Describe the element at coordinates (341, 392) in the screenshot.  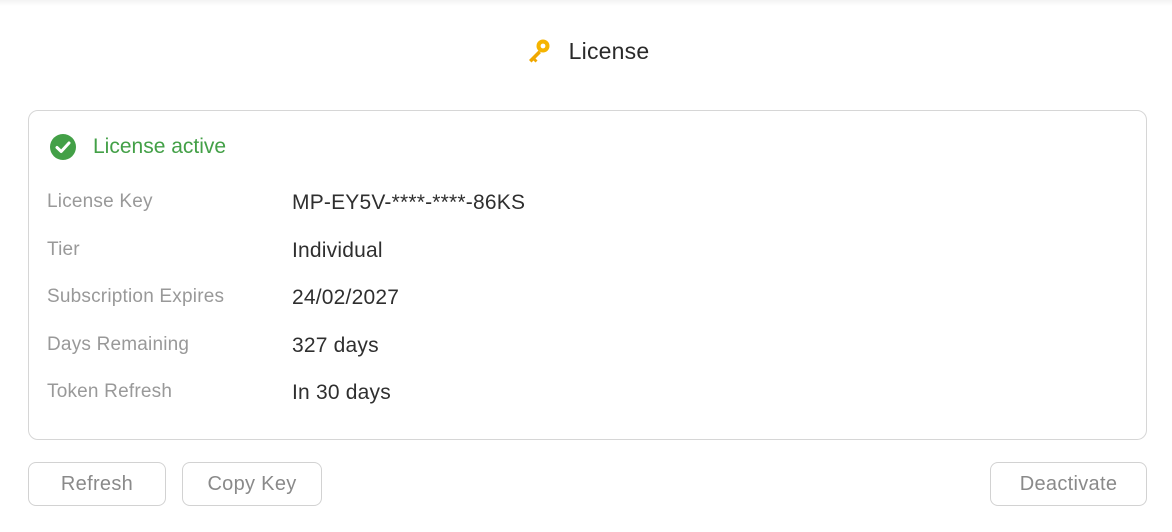
I see `token-refresh-value: In 30 days` at that location.